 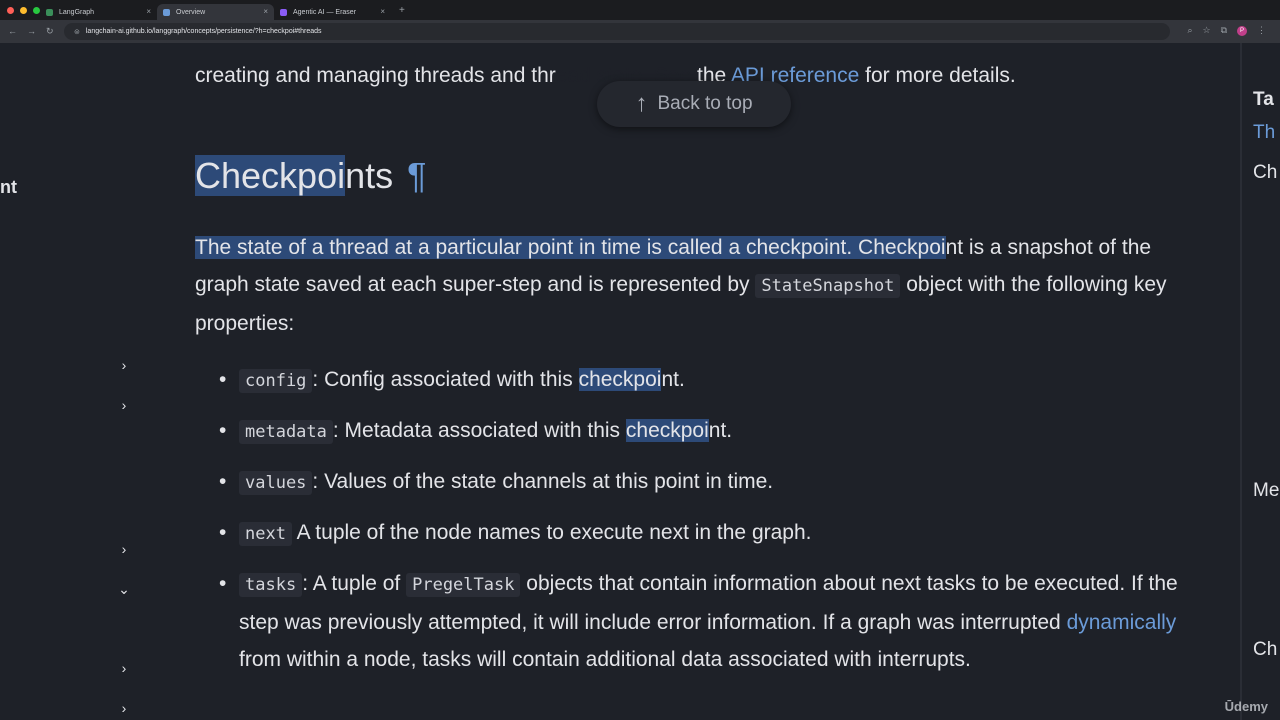 I want to click on toc-title-fragment: Ta, so click(x=1263, y=99).